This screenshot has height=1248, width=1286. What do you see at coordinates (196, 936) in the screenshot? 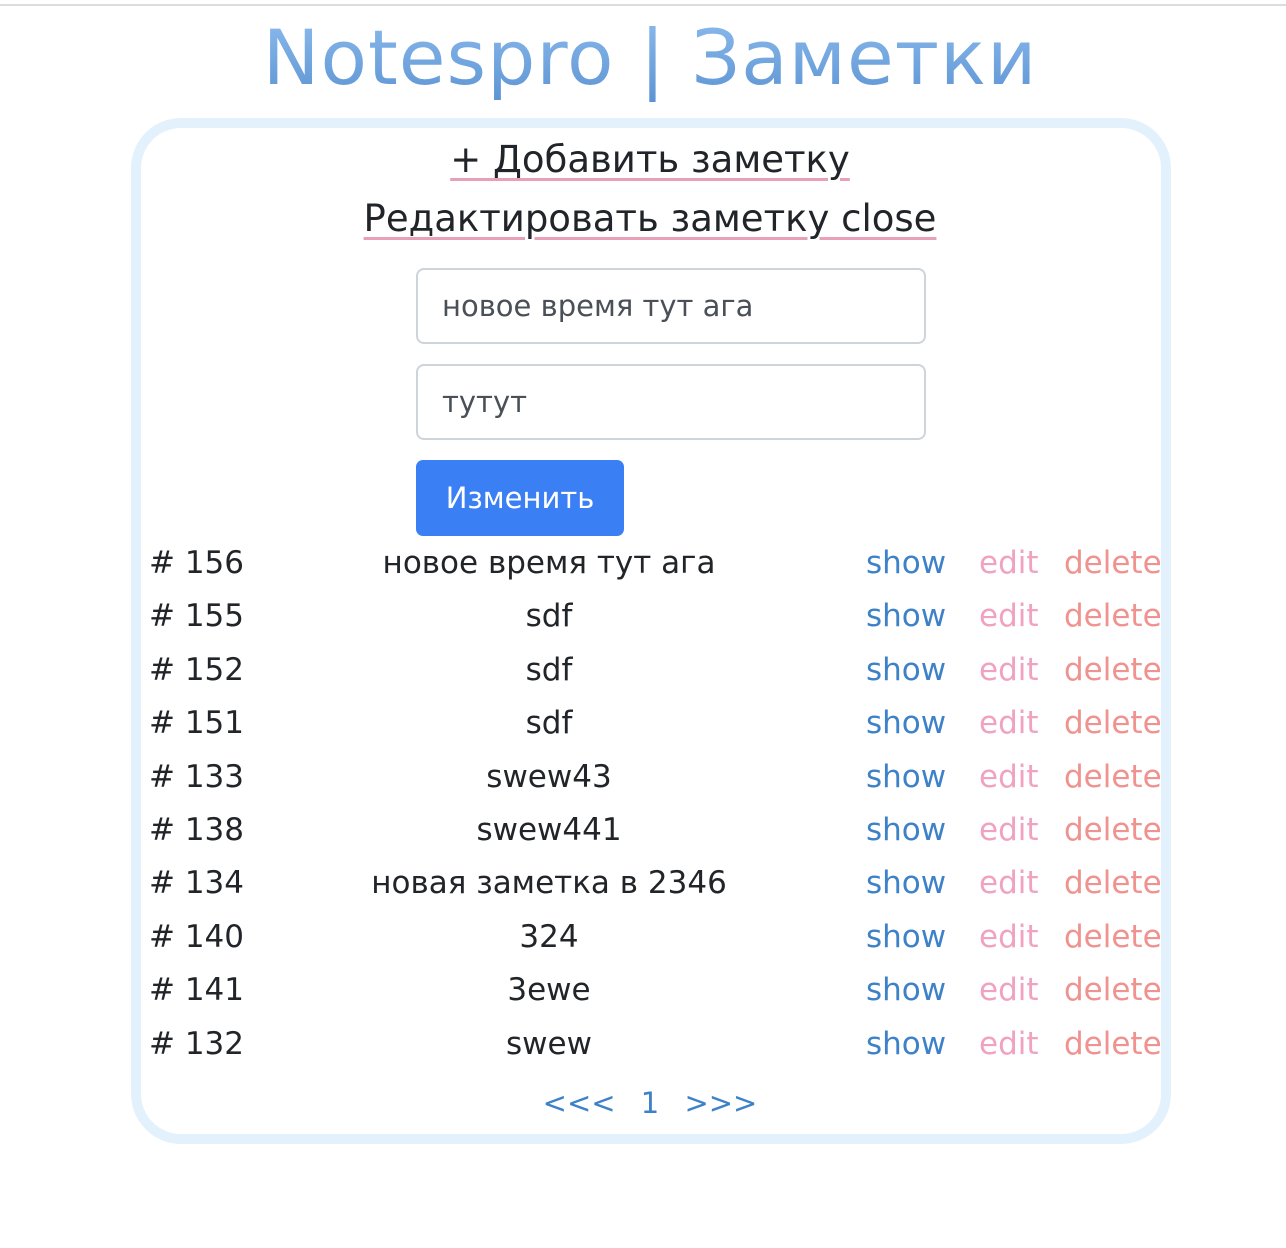
I see `note-id: # 140` at bounding box center [196, 936].